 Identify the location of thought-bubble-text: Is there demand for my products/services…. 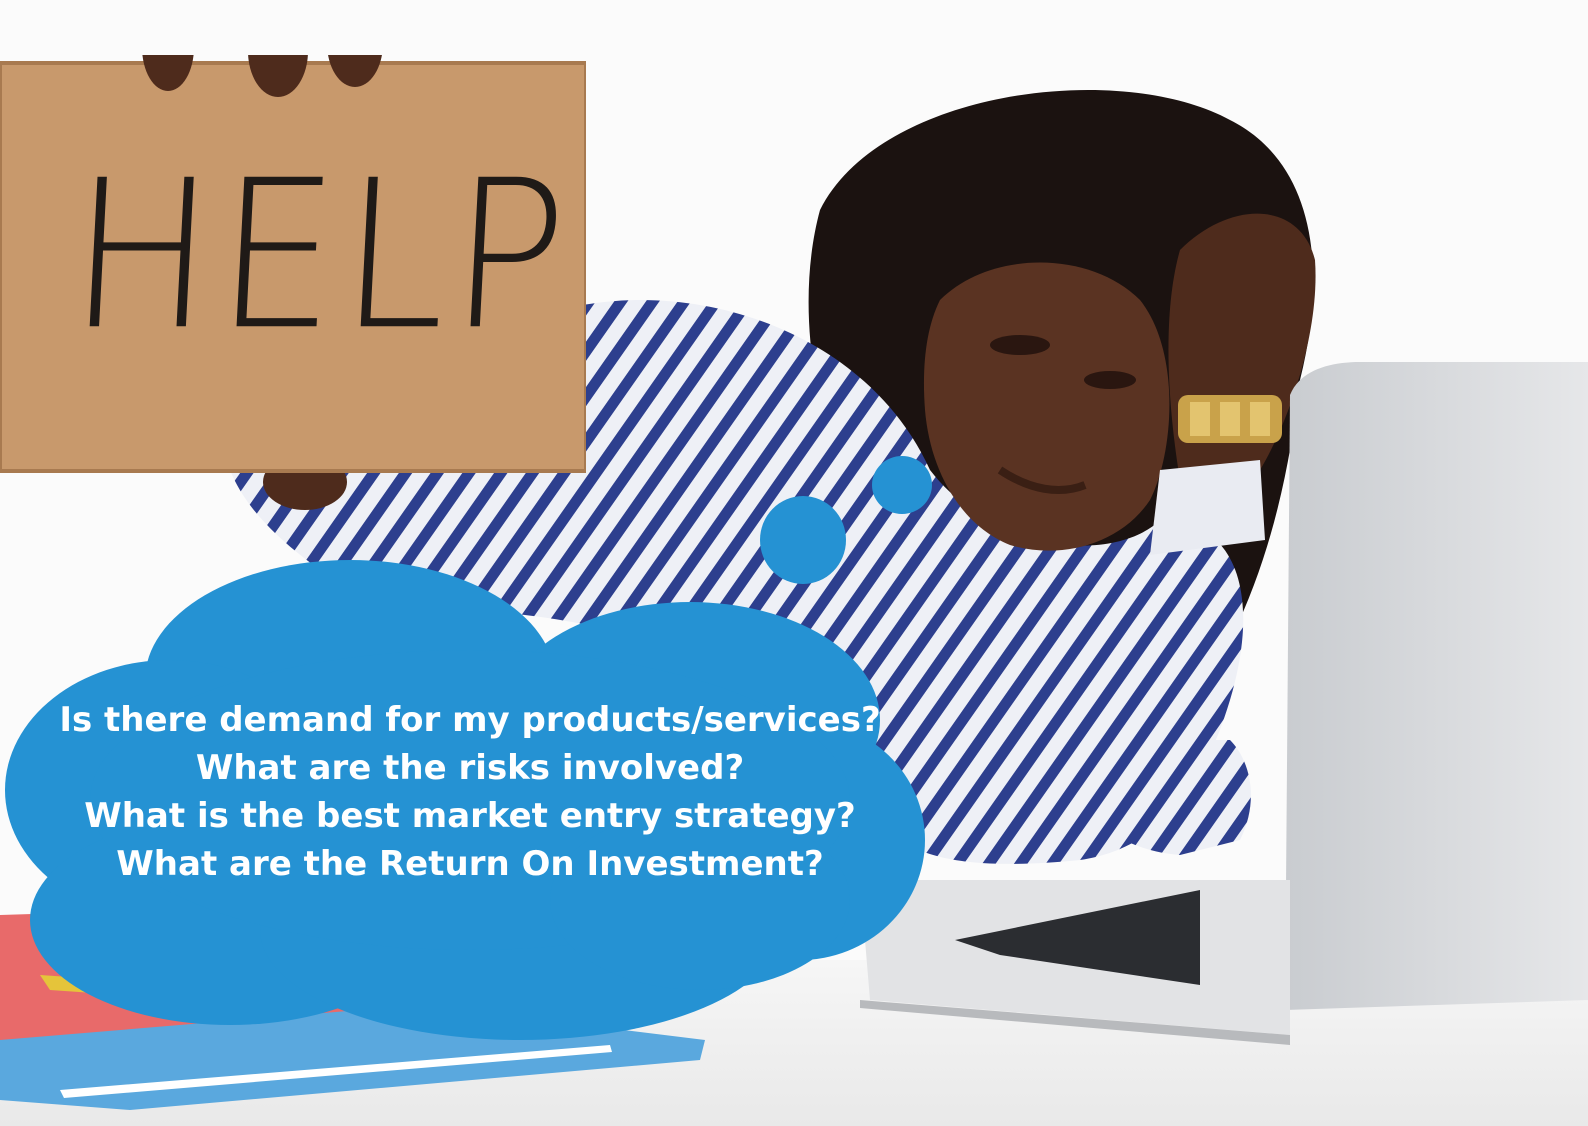
(470, 792).